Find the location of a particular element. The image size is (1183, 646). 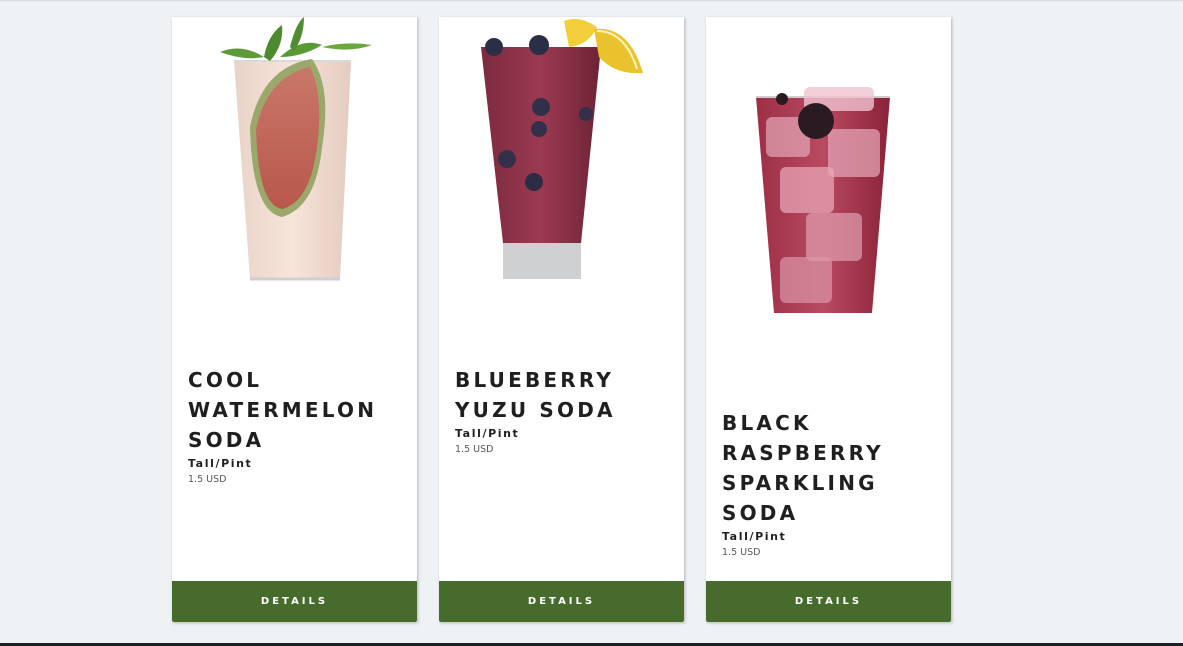

black-raspberry-soda-image is located at coordinates (828, 167).